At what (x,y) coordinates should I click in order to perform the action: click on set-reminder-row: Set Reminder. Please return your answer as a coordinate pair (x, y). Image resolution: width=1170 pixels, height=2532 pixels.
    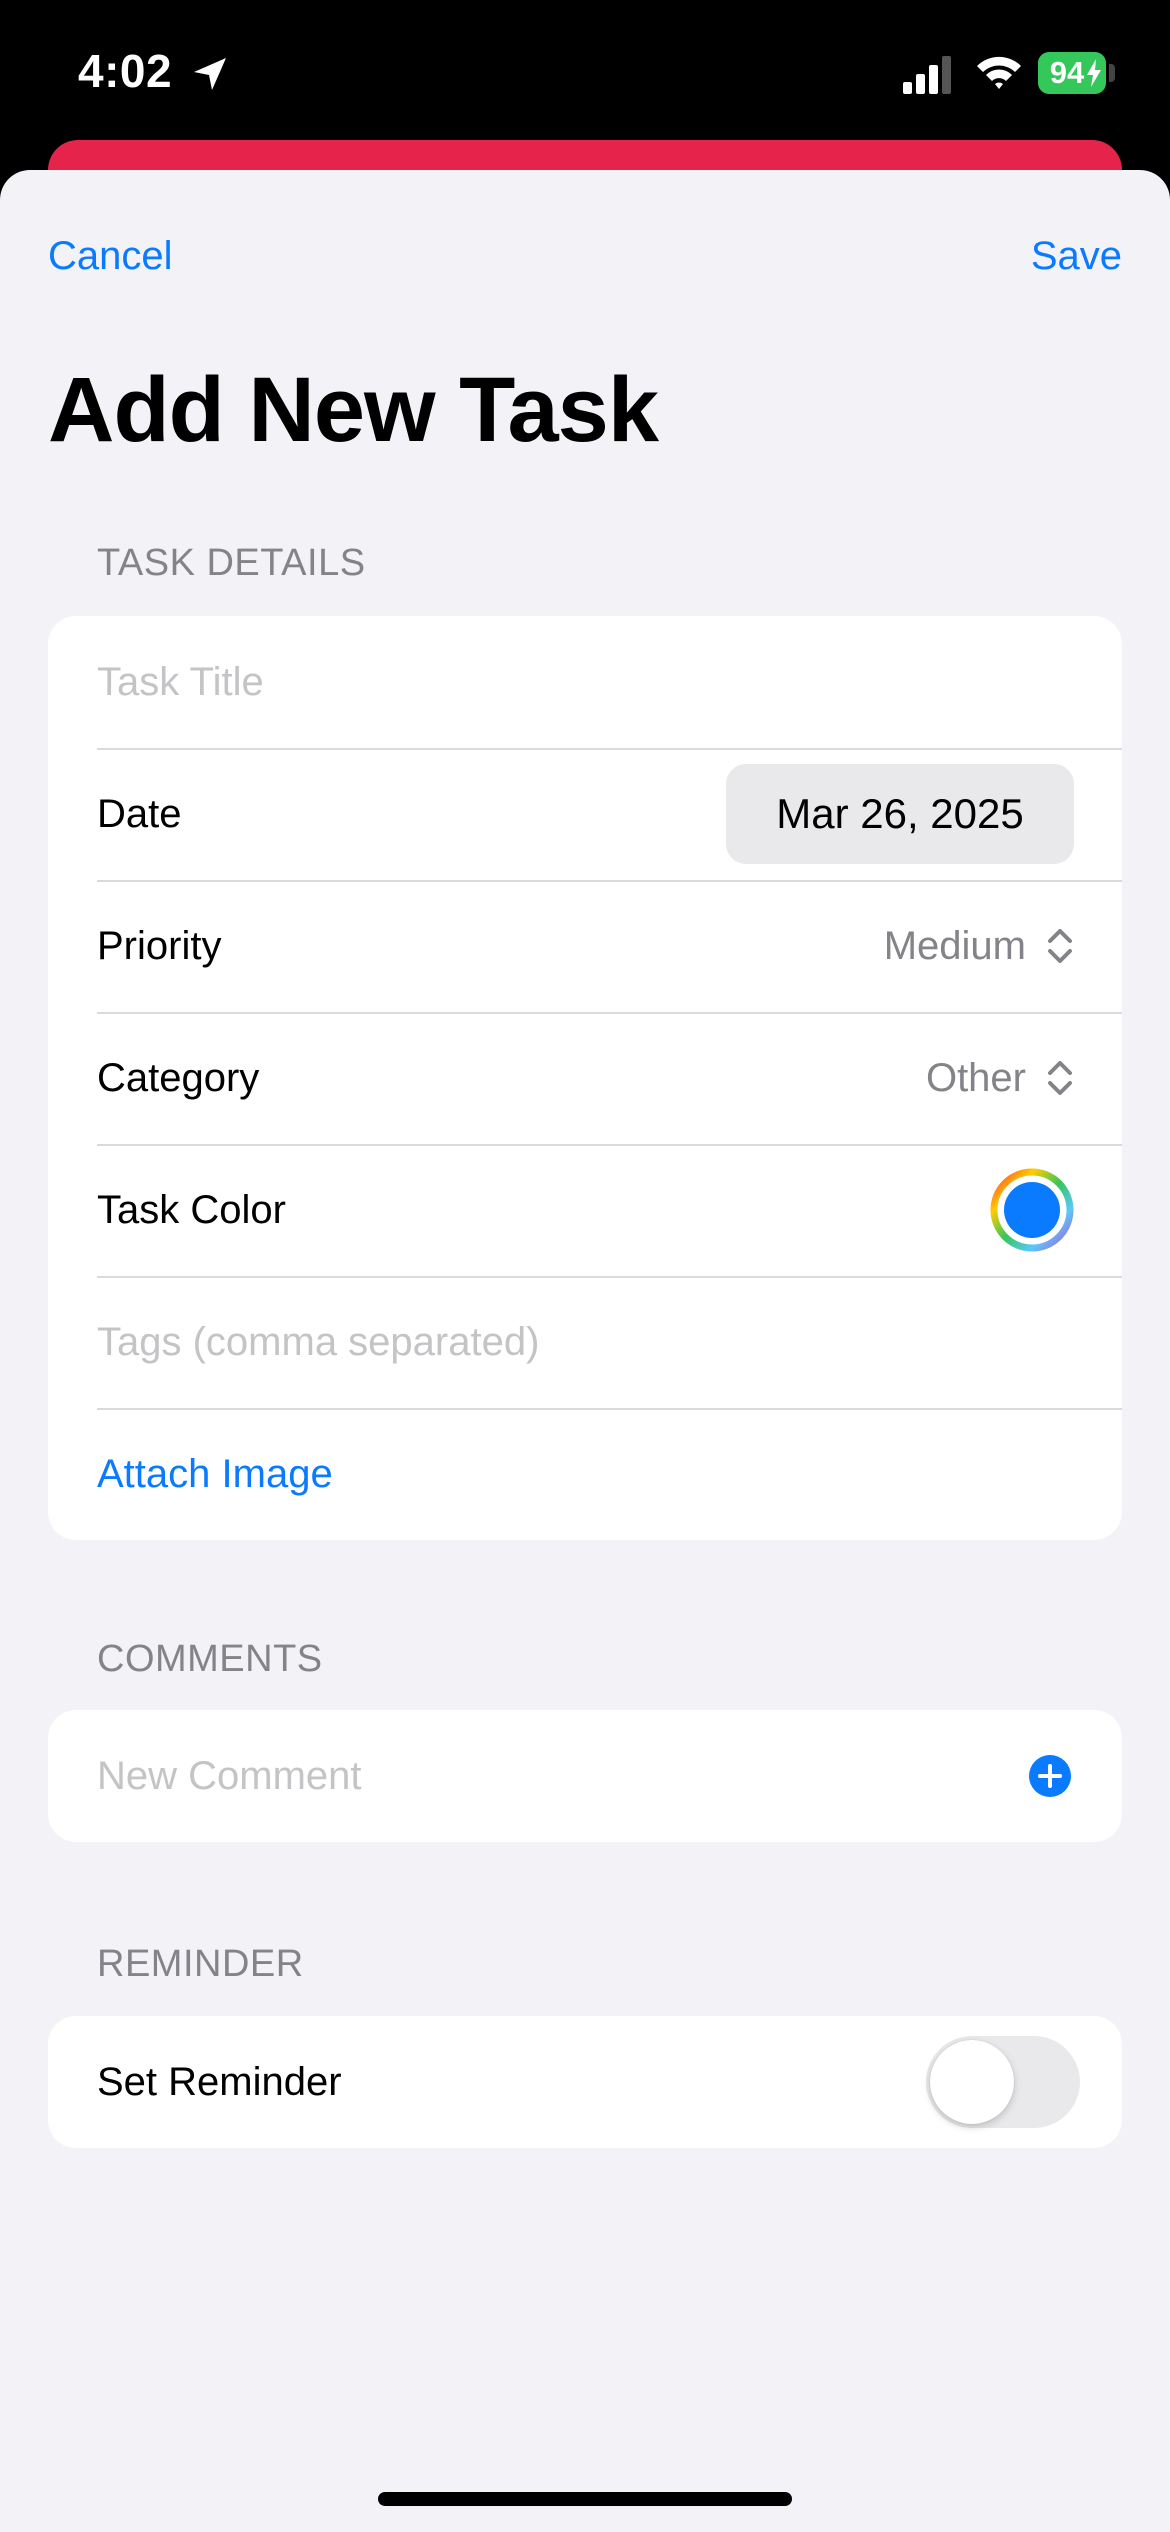
    Looking at the image, I should click on (585, 2082).